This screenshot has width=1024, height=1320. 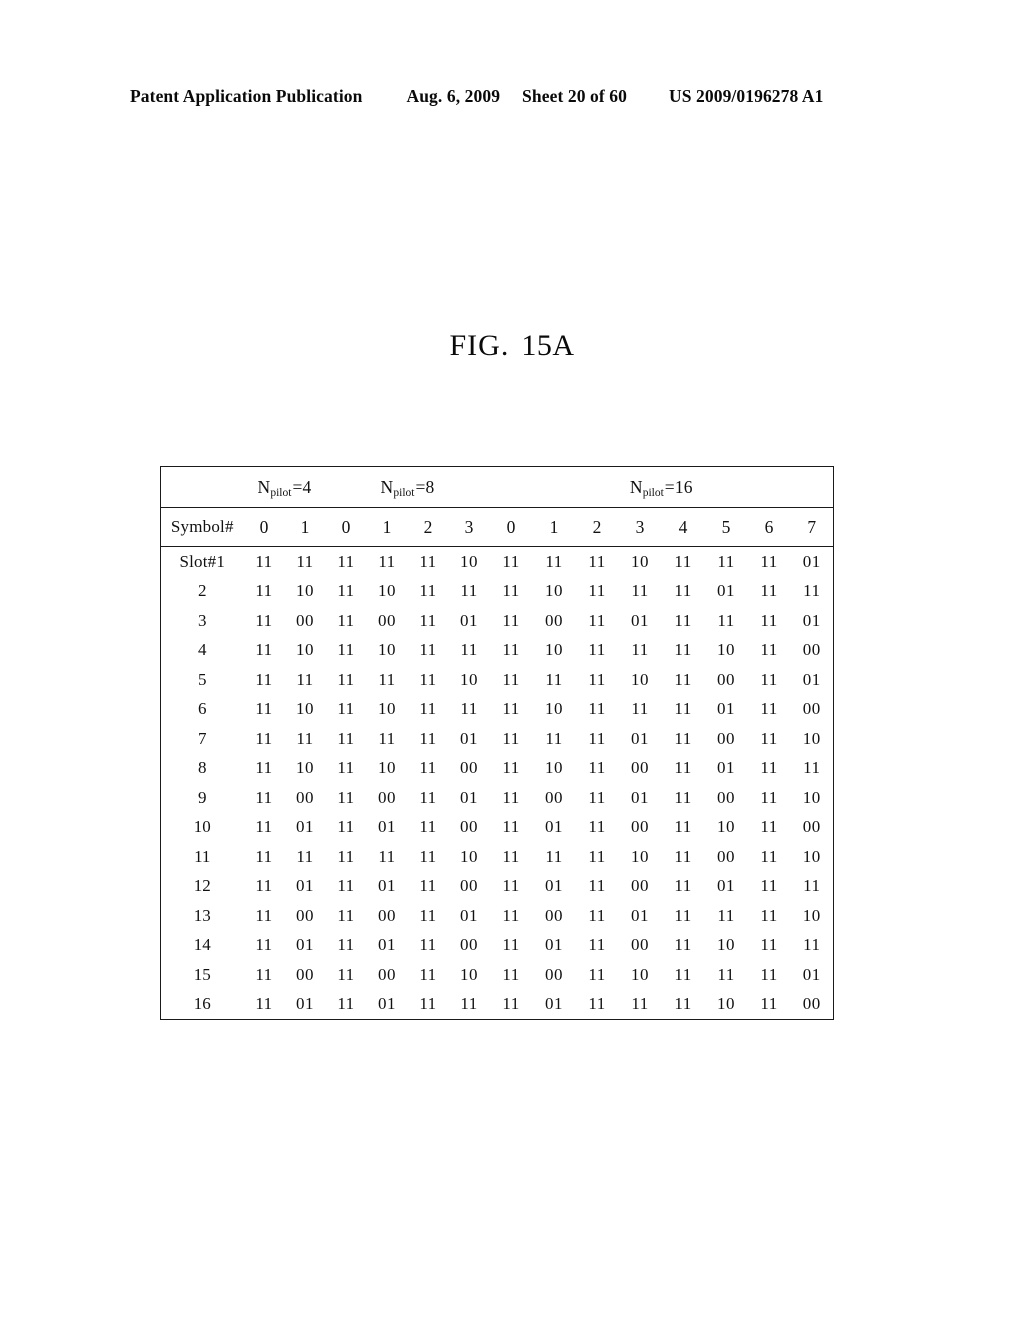 I want to click on slot-row-label: 2, so click(x=202, y=591).